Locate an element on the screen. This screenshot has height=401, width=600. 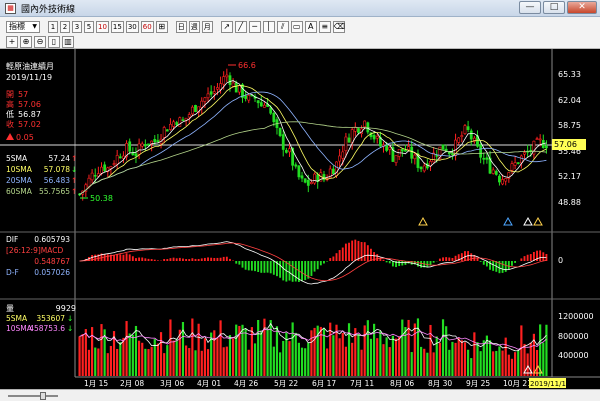
zoom-slider-track is located at coordinates (33, 396).